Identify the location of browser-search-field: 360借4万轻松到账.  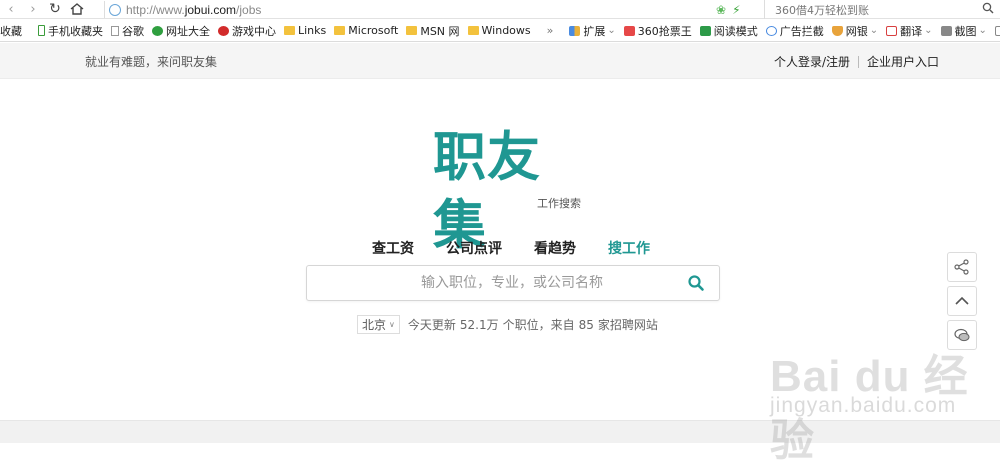
(882, 9).